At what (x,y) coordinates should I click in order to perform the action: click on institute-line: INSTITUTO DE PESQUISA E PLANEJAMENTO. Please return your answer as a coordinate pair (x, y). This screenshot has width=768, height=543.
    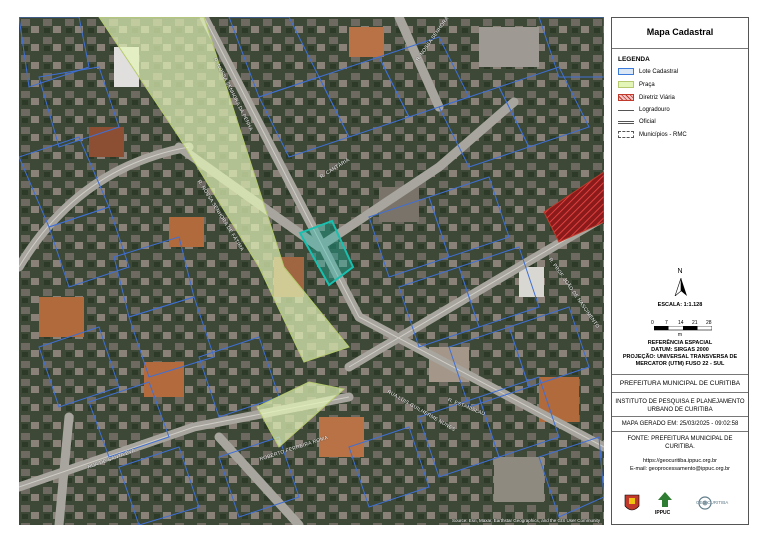
    Looking at the image, I should click on (680, 402).